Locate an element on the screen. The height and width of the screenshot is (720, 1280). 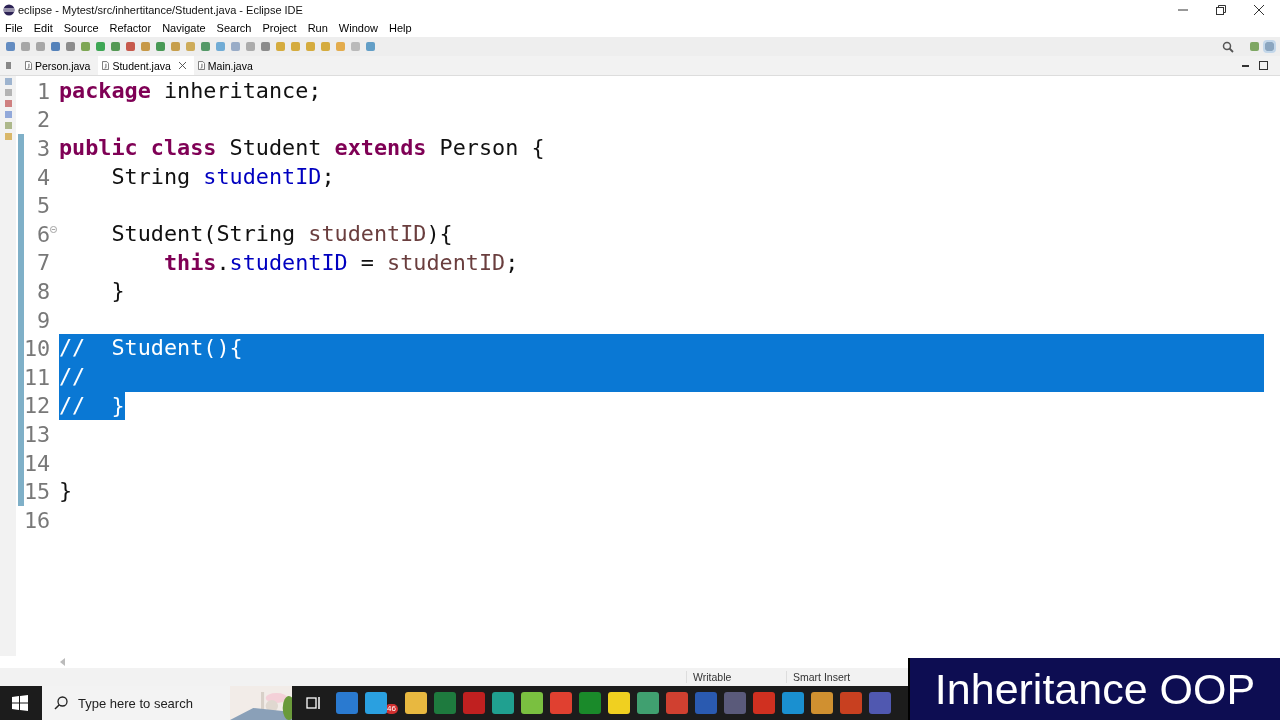
line-number: 9 is located at coordinates (42, 320).